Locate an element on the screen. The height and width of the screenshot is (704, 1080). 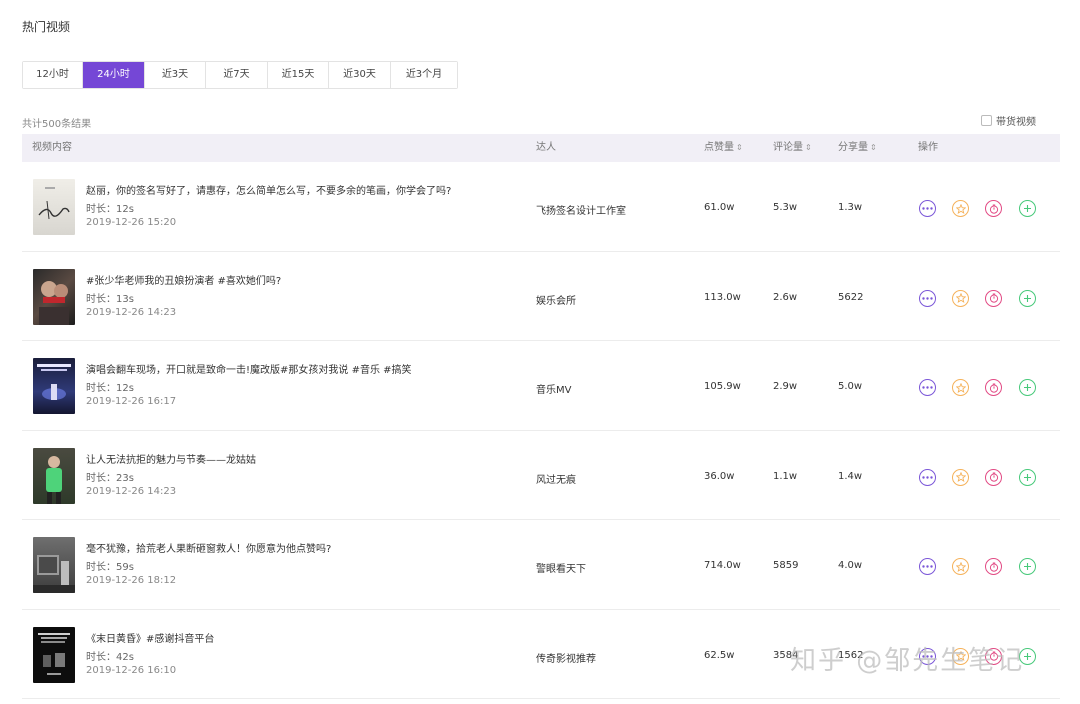
col-likes: 点赞量 ⇕ is located at coordinates (723, 148).